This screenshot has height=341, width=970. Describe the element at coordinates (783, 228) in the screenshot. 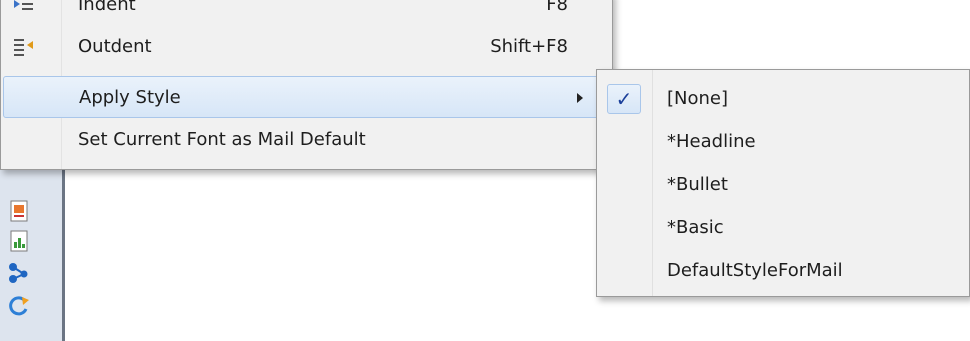

I see `submenu-item-basic: *Basic` at that location.